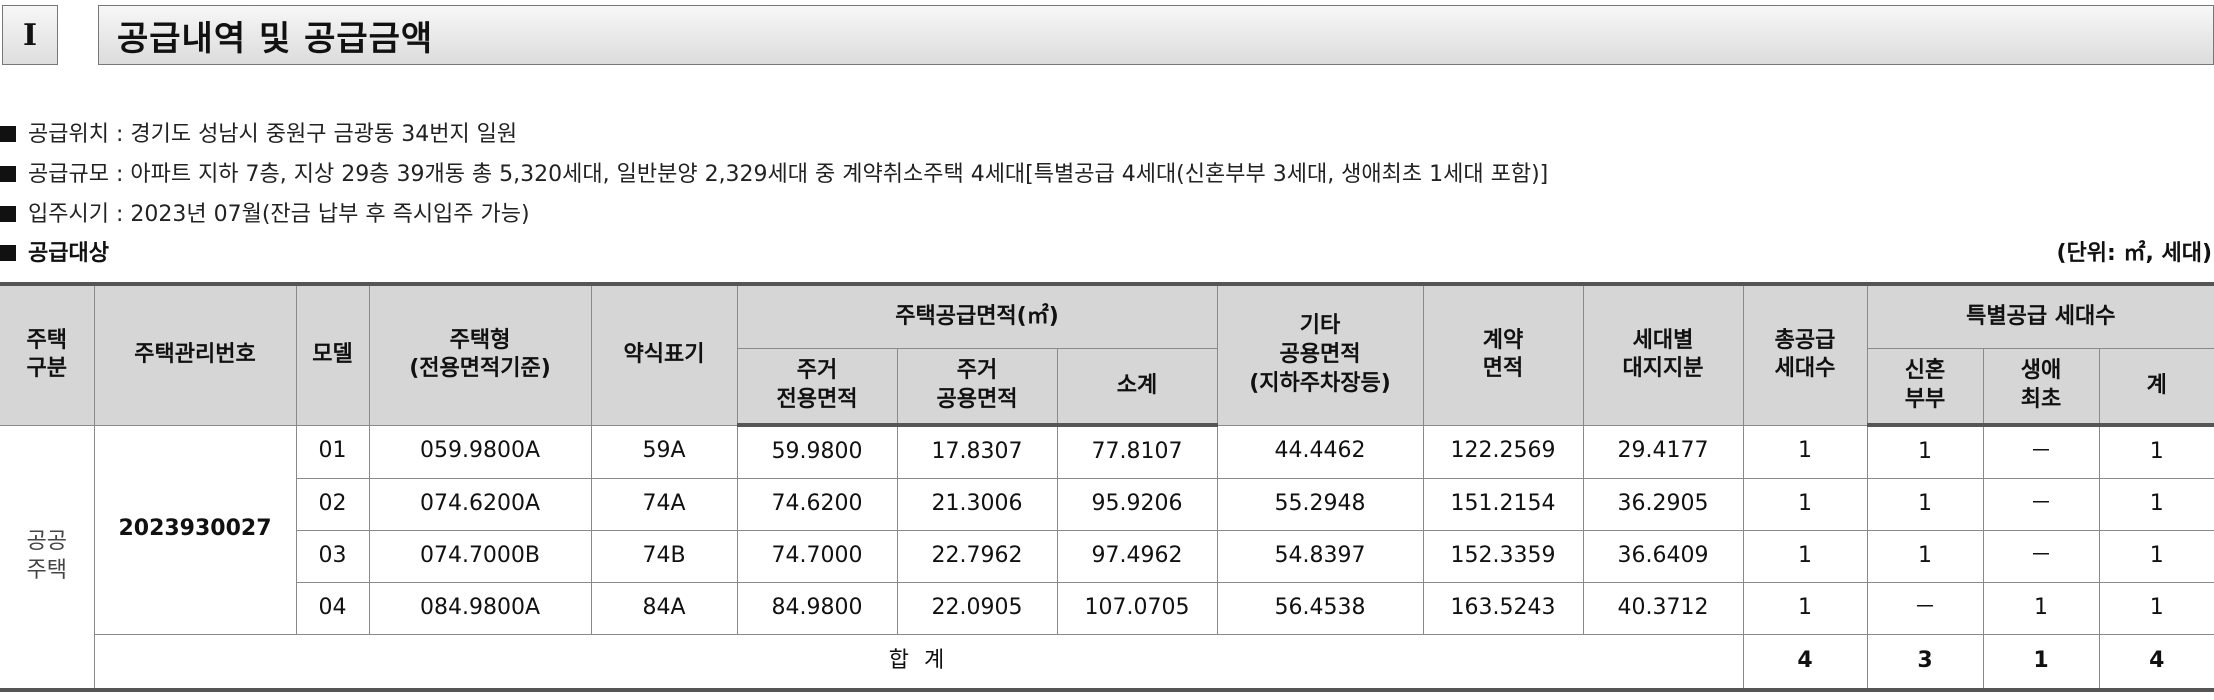  What do you see at coordinates (1137, 387) in the screenshot?
I see `header-subtotal: 소계` at bounding box center [1137, 387].